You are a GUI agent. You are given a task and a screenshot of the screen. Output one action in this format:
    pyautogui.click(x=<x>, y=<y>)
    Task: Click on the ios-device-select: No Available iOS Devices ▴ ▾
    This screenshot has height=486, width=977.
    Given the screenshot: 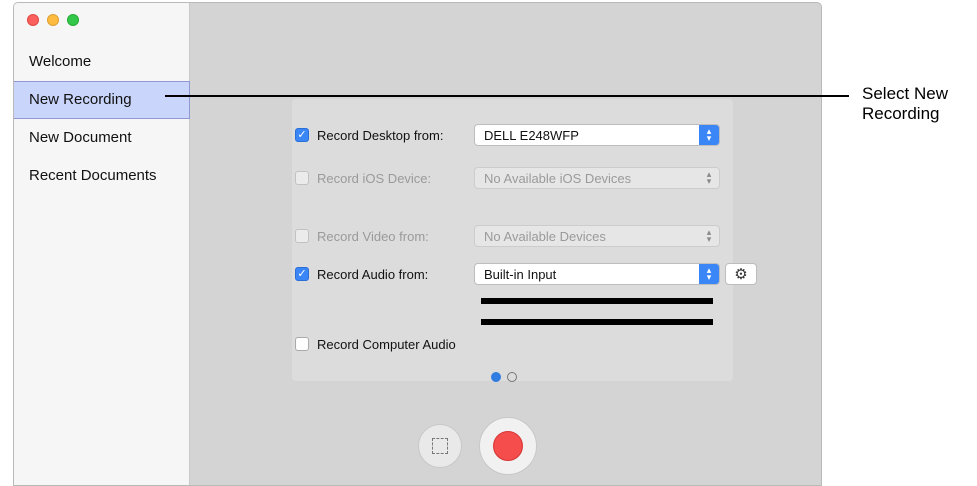 What is the action you would take?
    pyautogui.click(x=597, y=178)
    